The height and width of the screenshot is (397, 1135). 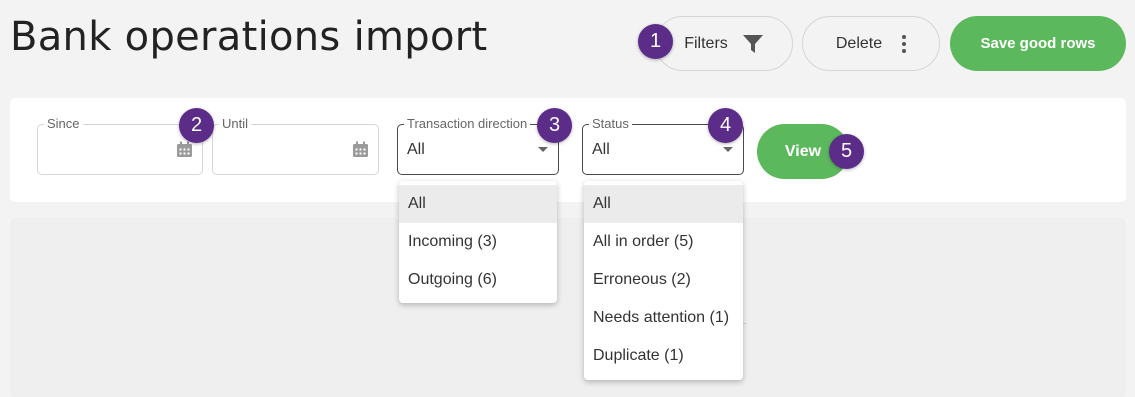 I want to click on status-value: All, so click(x=601, y=149).